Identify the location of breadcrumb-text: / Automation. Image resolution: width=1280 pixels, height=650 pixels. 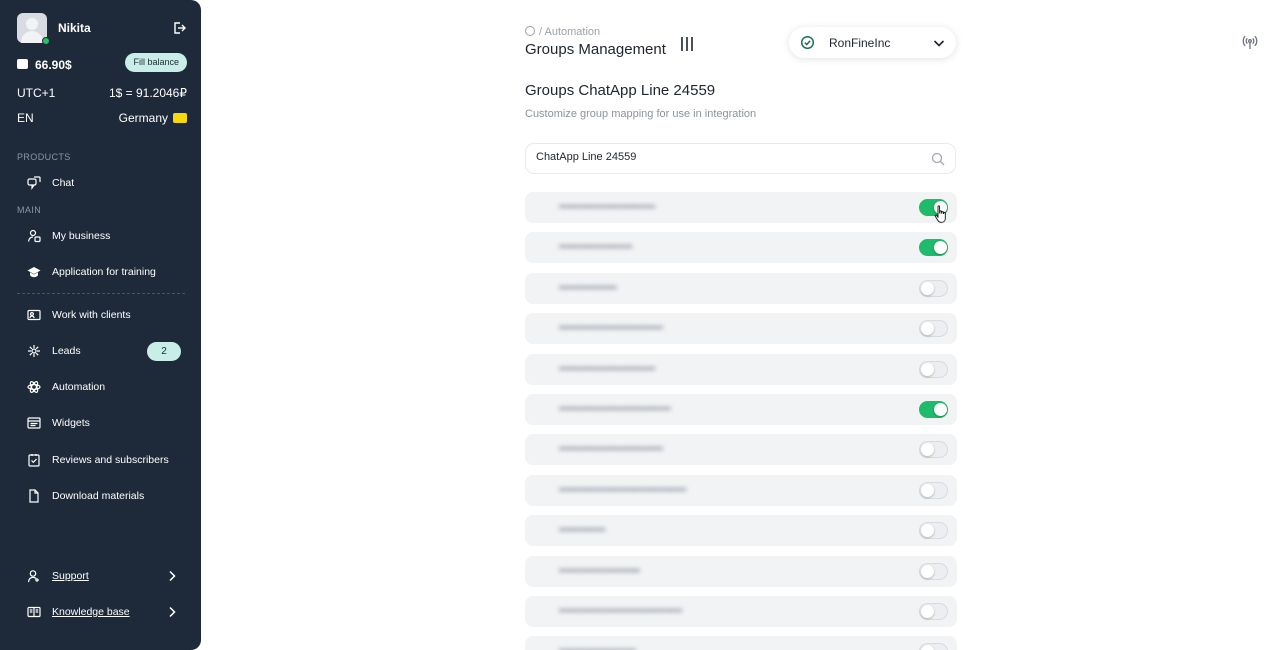
(570, 32).